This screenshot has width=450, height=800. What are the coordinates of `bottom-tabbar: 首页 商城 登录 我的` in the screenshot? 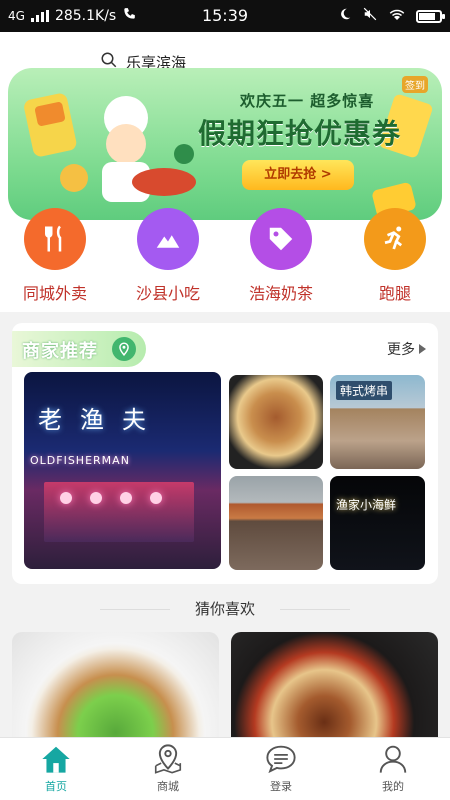 It's located at (225, 768).